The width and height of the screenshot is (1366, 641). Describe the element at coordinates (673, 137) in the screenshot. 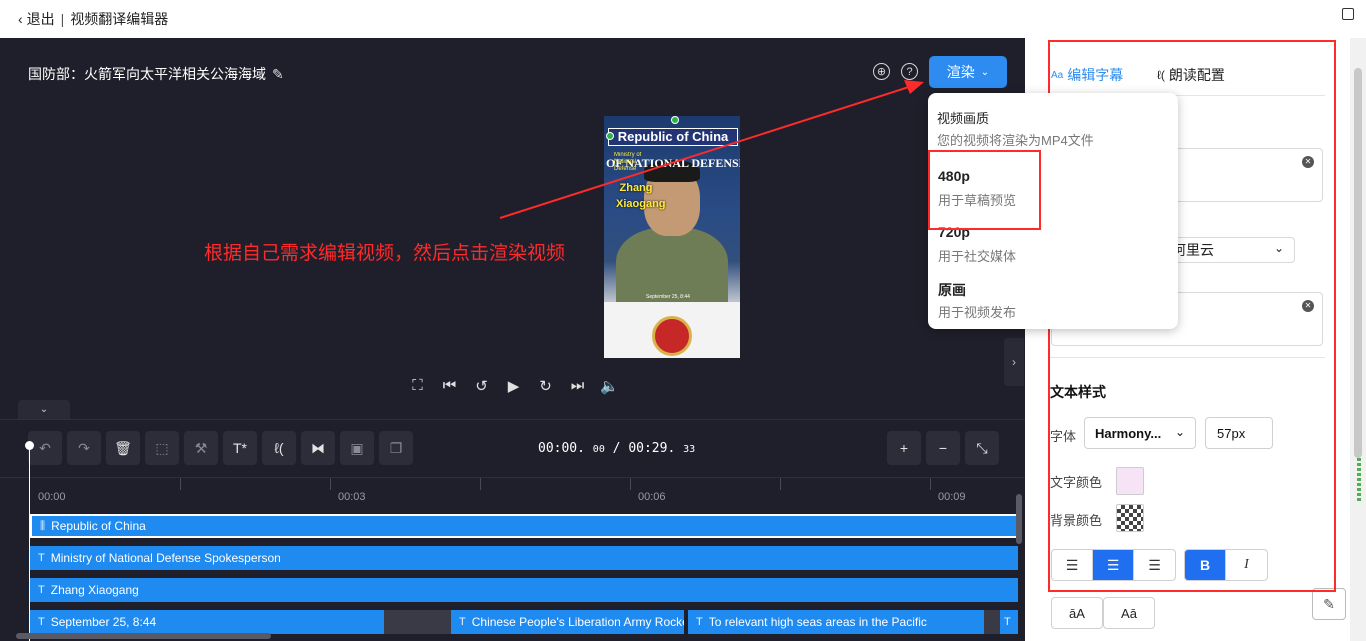

I see `overlay-headline: Republic of China` at that location.